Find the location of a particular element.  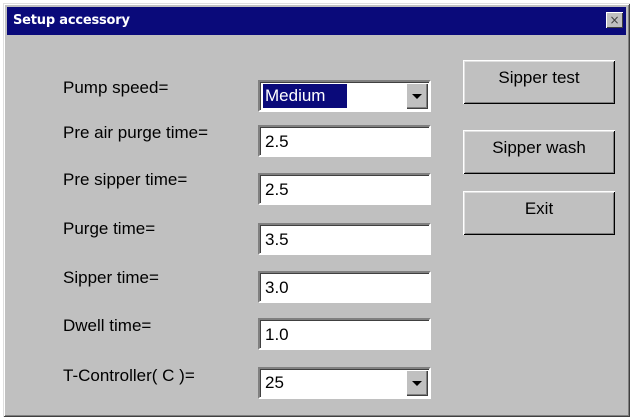

close-icon: × is located at coordinates (614, 20).